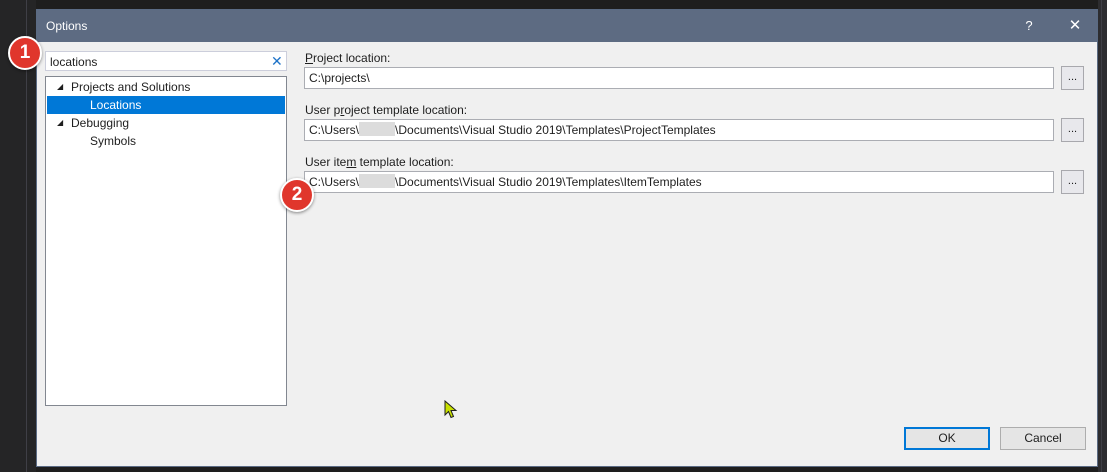 This screenshot has height=472, width=1107. I want to click on editor-background-left, so click(18, 236).